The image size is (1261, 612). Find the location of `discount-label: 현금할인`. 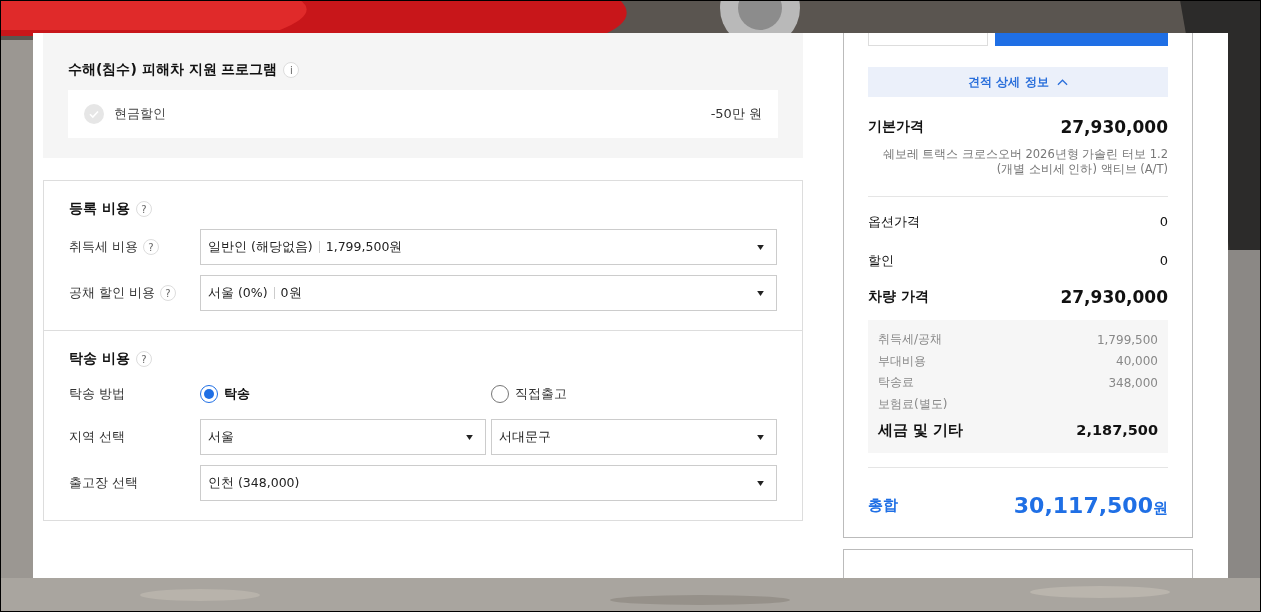

discount-label: 현금할인 is located at coordinates (140, 114).